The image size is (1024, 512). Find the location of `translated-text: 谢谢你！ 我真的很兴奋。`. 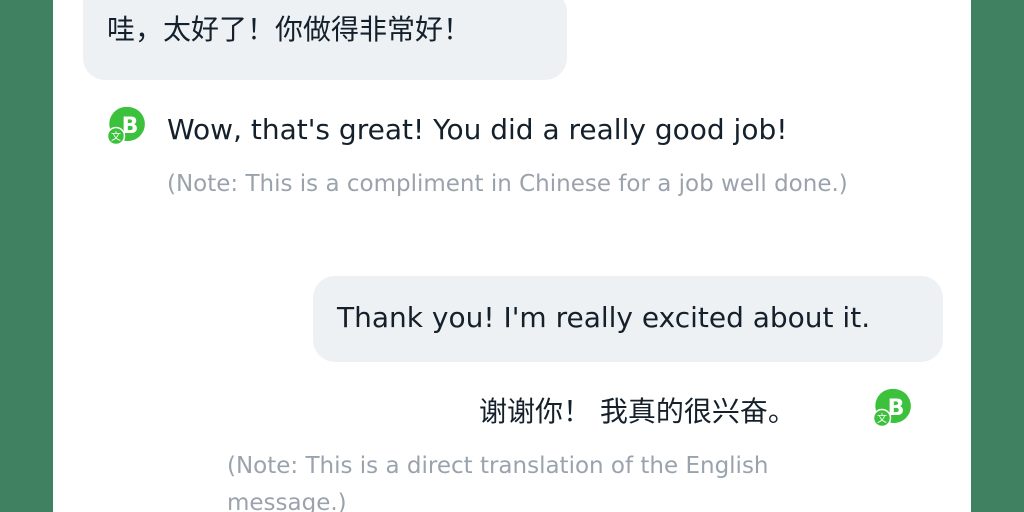

translated-text: 谢谢你！ 我真的很兴奋。 is located at coordinates (637, 411).